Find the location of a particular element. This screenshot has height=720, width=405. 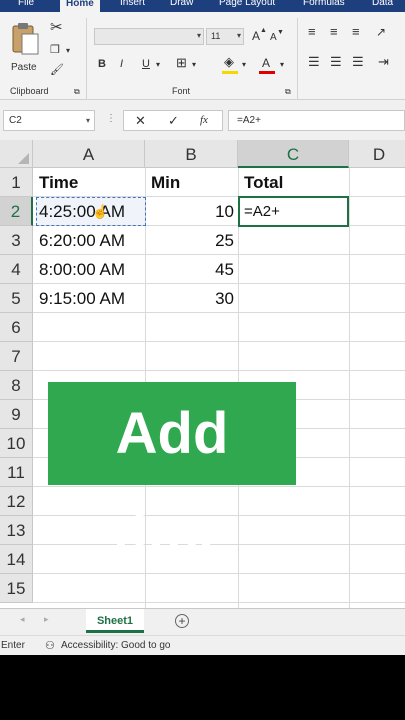

italic-button: I is located at coordinates (121, 64).